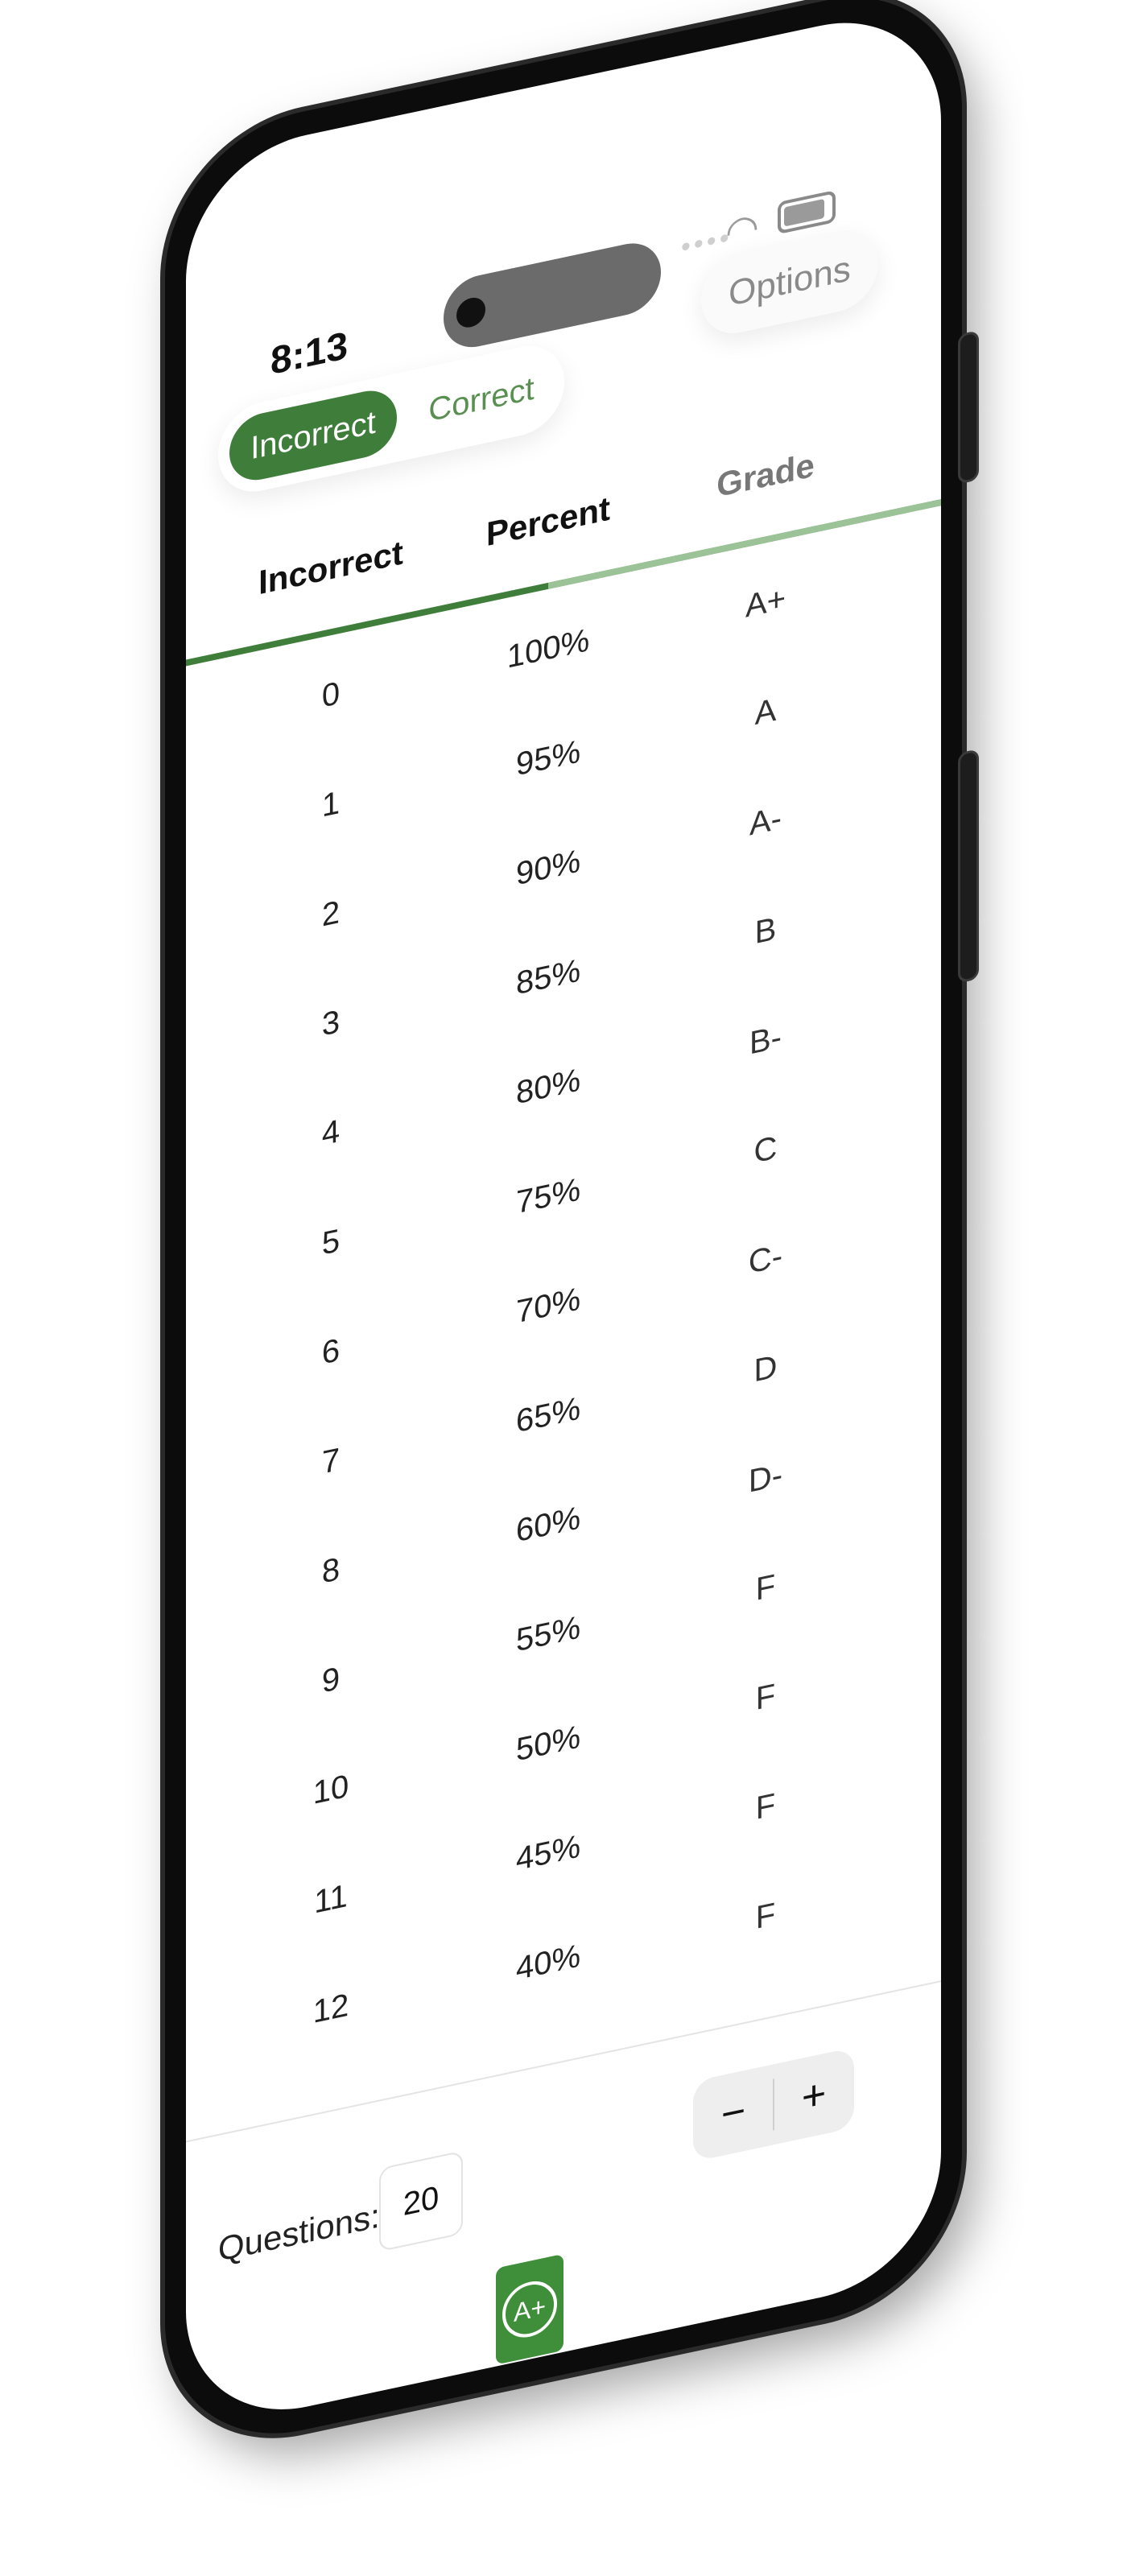  I want to click on header-incorrect: Incorrect, so click(330, 567).